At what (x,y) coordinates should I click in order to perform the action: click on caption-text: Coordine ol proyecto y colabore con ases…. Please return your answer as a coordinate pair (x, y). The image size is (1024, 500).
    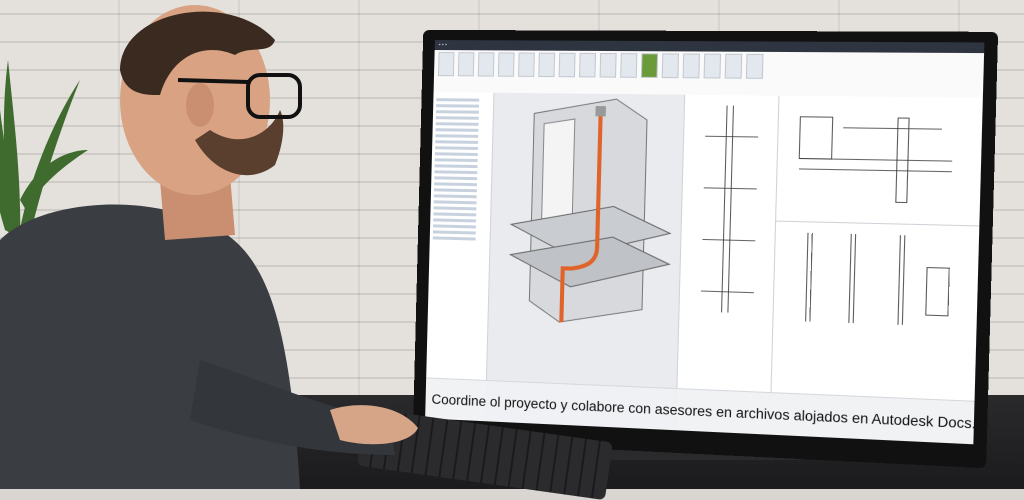
    Looking at the image, I should click on (703, 411).